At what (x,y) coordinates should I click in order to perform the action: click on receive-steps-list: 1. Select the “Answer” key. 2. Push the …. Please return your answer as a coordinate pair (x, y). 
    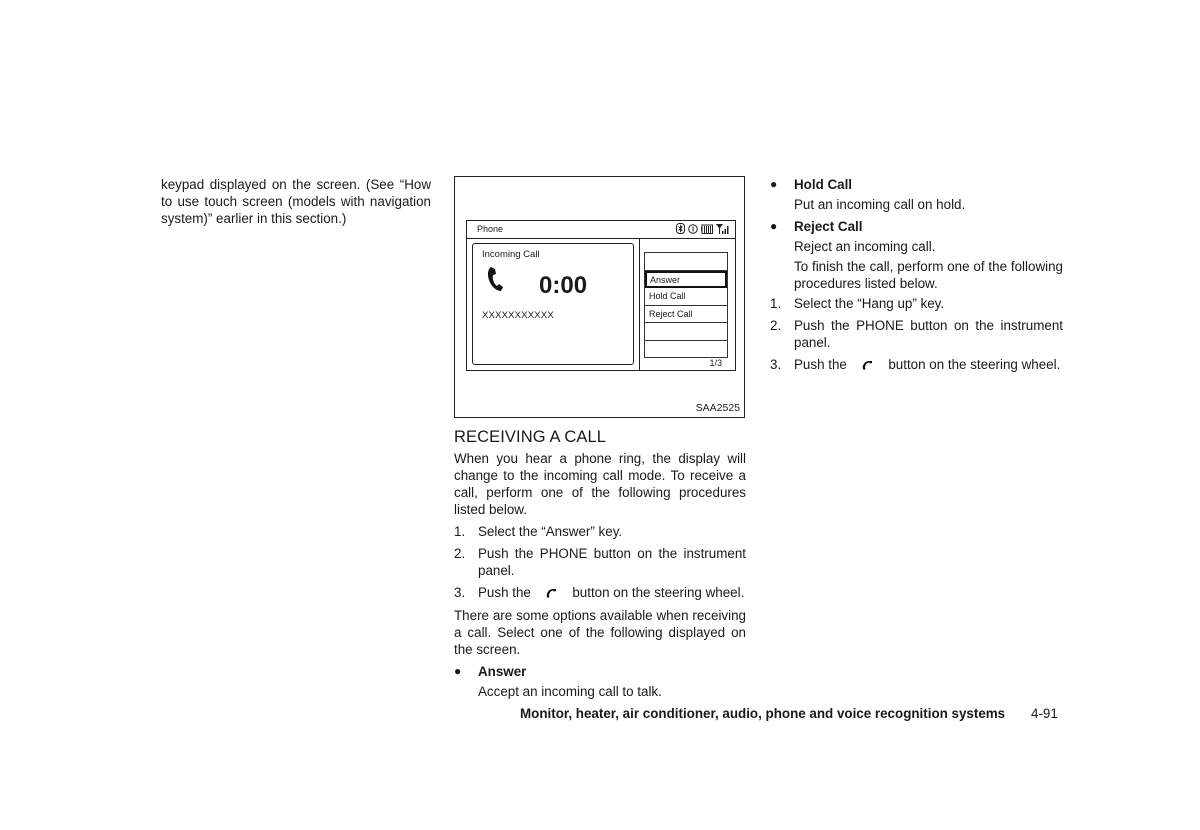
    Looking at the image, I should click on (600, 562).